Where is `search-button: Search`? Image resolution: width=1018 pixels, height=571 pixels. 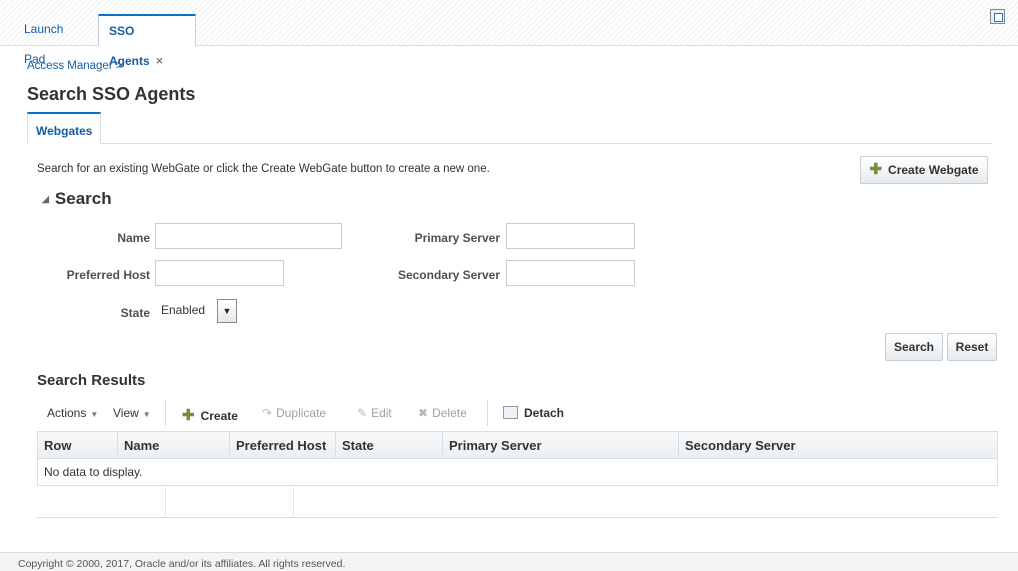 search-button: Search is located at coordinates (914, 347).